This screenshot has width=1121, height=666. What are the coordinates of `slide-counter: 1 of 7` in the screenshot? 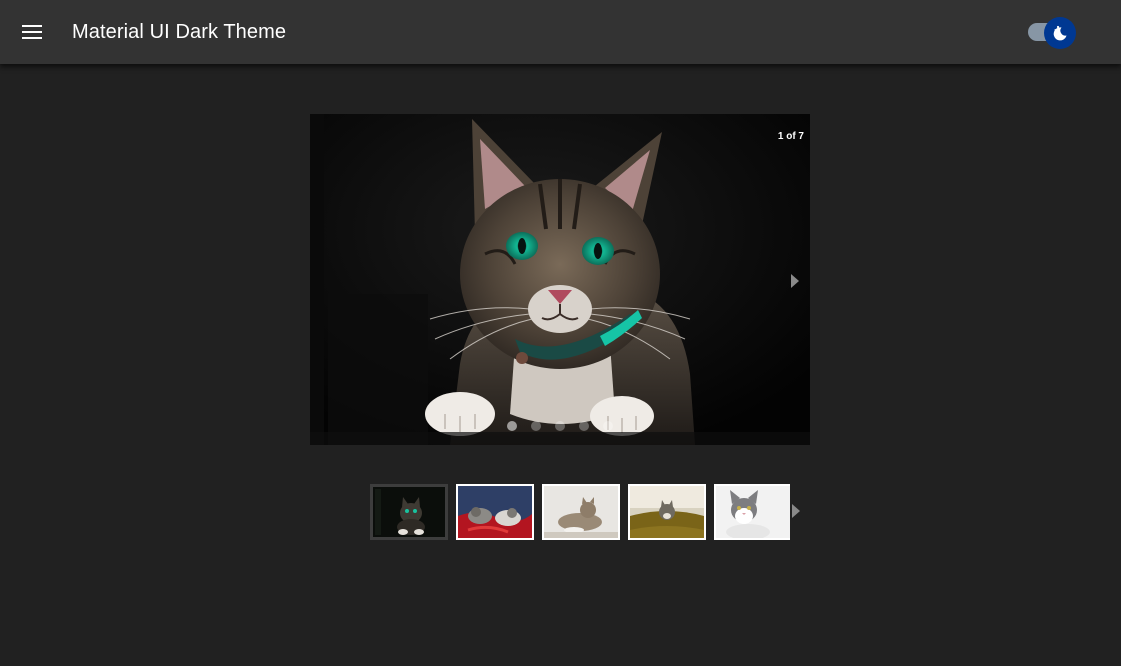 It's located at (790, 136).